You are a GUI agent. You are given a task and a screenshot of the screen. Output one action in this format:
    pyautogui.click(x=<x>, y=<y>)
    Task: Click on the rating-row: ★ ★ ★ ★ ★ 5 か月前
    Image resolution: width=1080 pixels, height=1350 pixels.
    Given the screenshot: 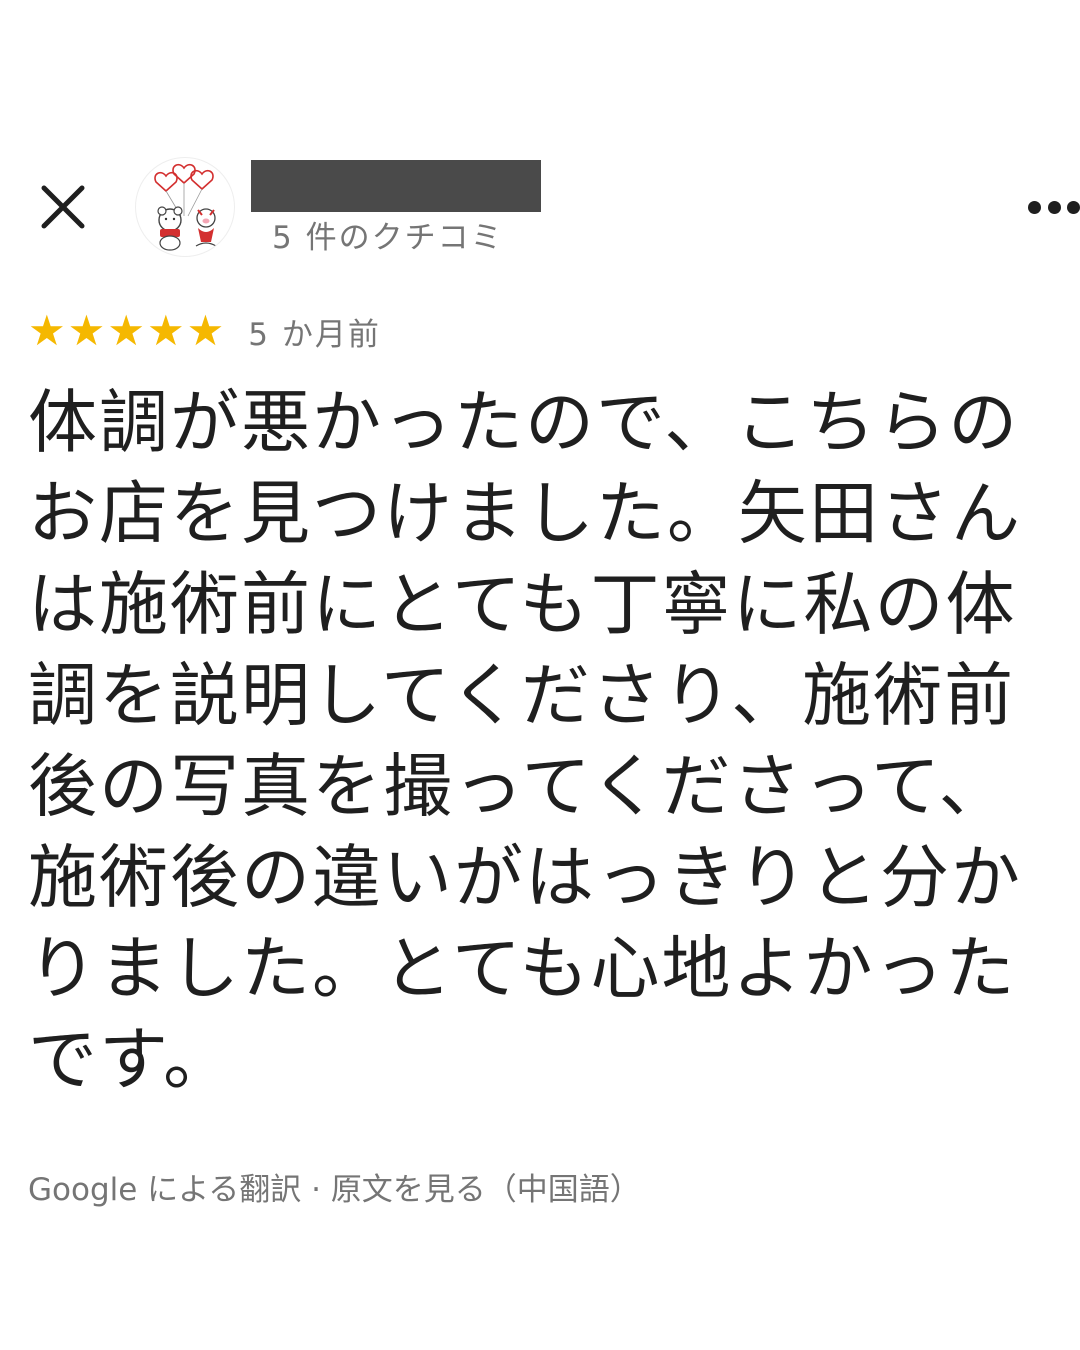 What is the action you would take?
    pyautogui.click(x=204, y=331)
    